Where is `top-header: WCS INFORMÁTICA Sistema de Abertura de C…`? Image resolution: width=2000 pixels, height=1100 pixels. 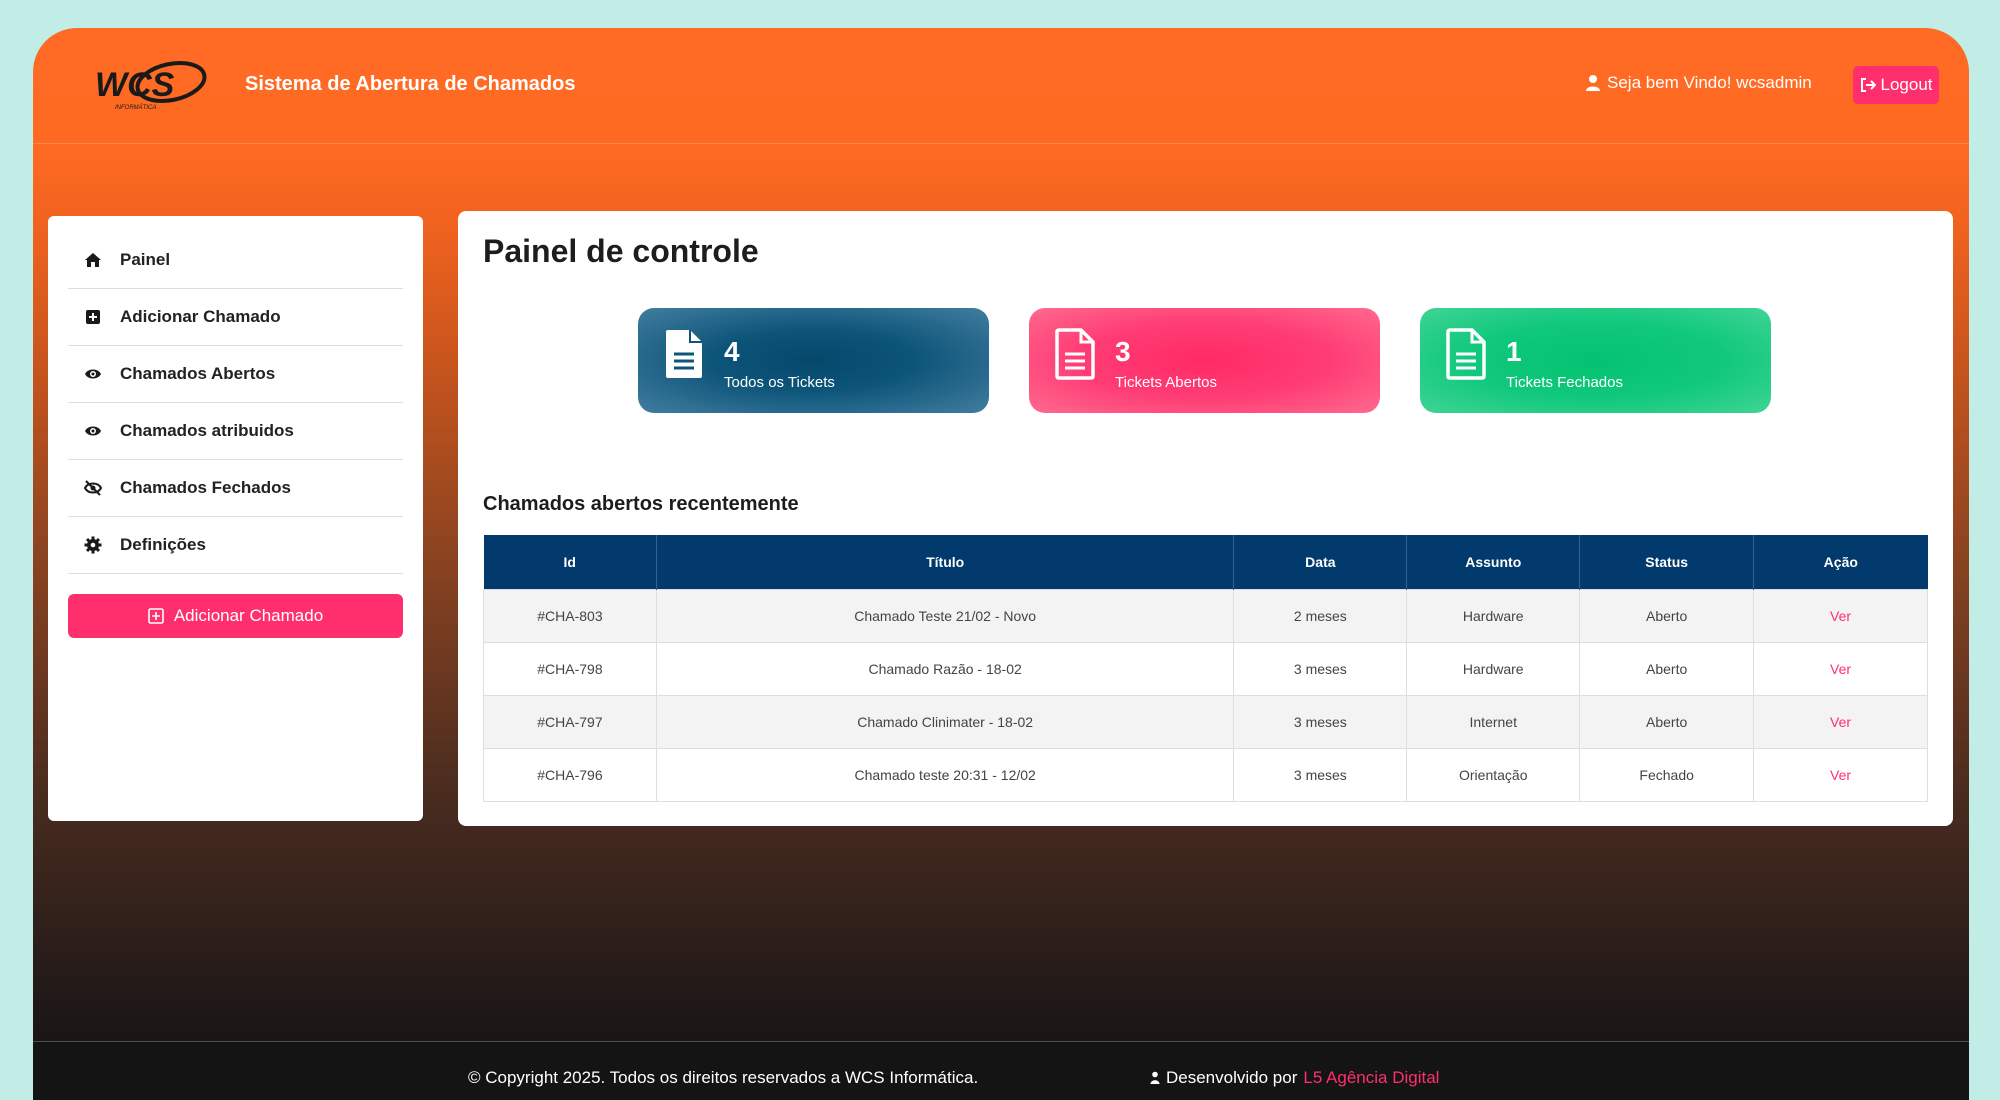 top-header: WCS INFORMÁTICA Sistema de Abertura de C… is located at coordinates (1001, 86).